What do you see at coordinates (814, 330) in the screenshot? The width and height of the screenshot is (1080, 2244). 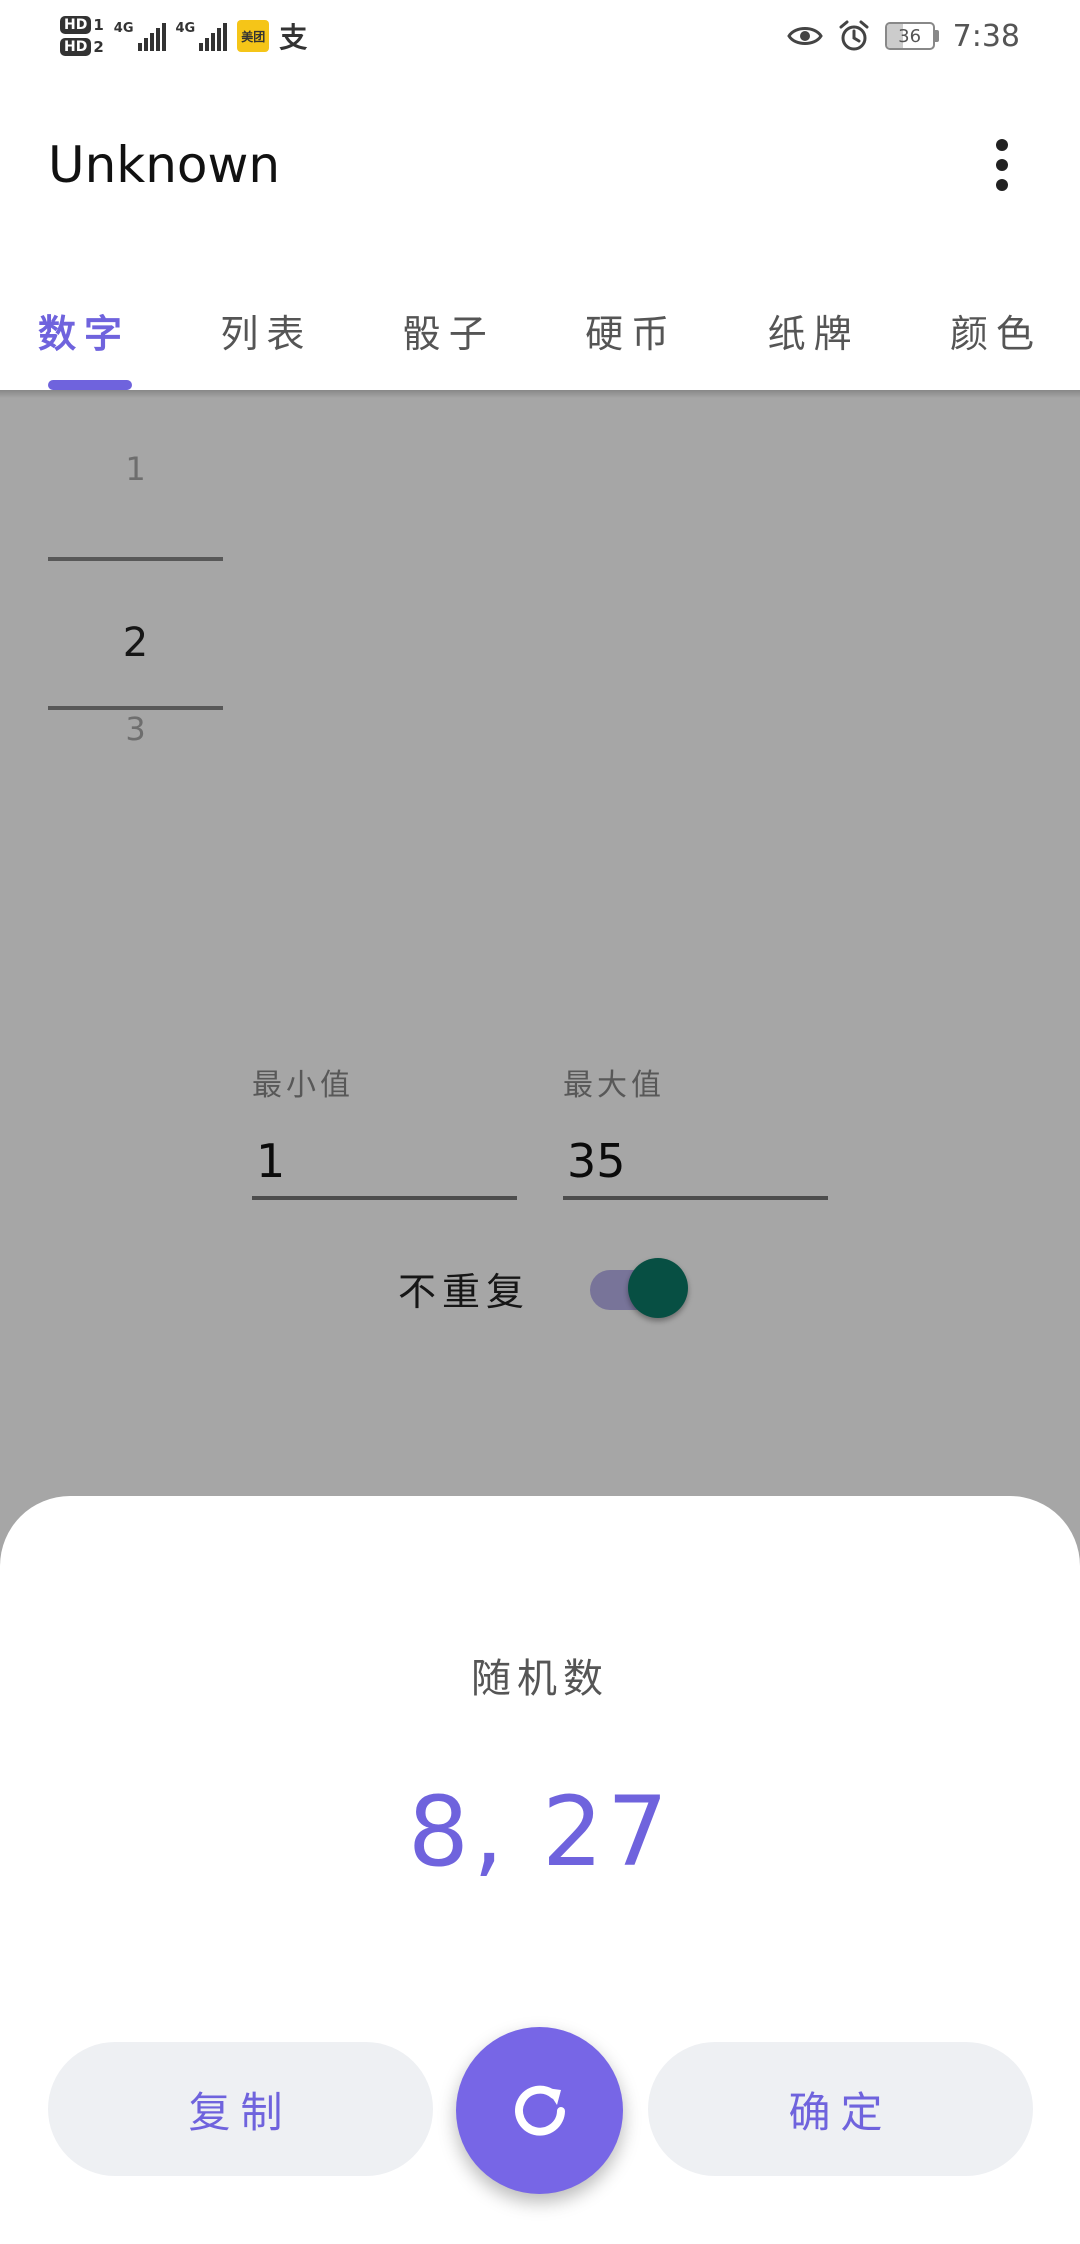 I see `tab-cards: 纸牌` at bounding box center [814, 330].